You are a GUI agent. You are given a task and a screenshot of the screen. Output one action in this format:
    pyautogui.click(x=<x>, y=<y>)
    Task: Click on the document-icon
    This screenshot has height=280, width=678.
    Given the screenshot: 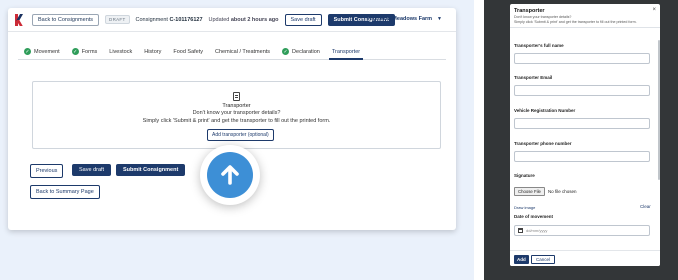 What is the action you would take?
    pyautogui.click(x=236, y=96)
    